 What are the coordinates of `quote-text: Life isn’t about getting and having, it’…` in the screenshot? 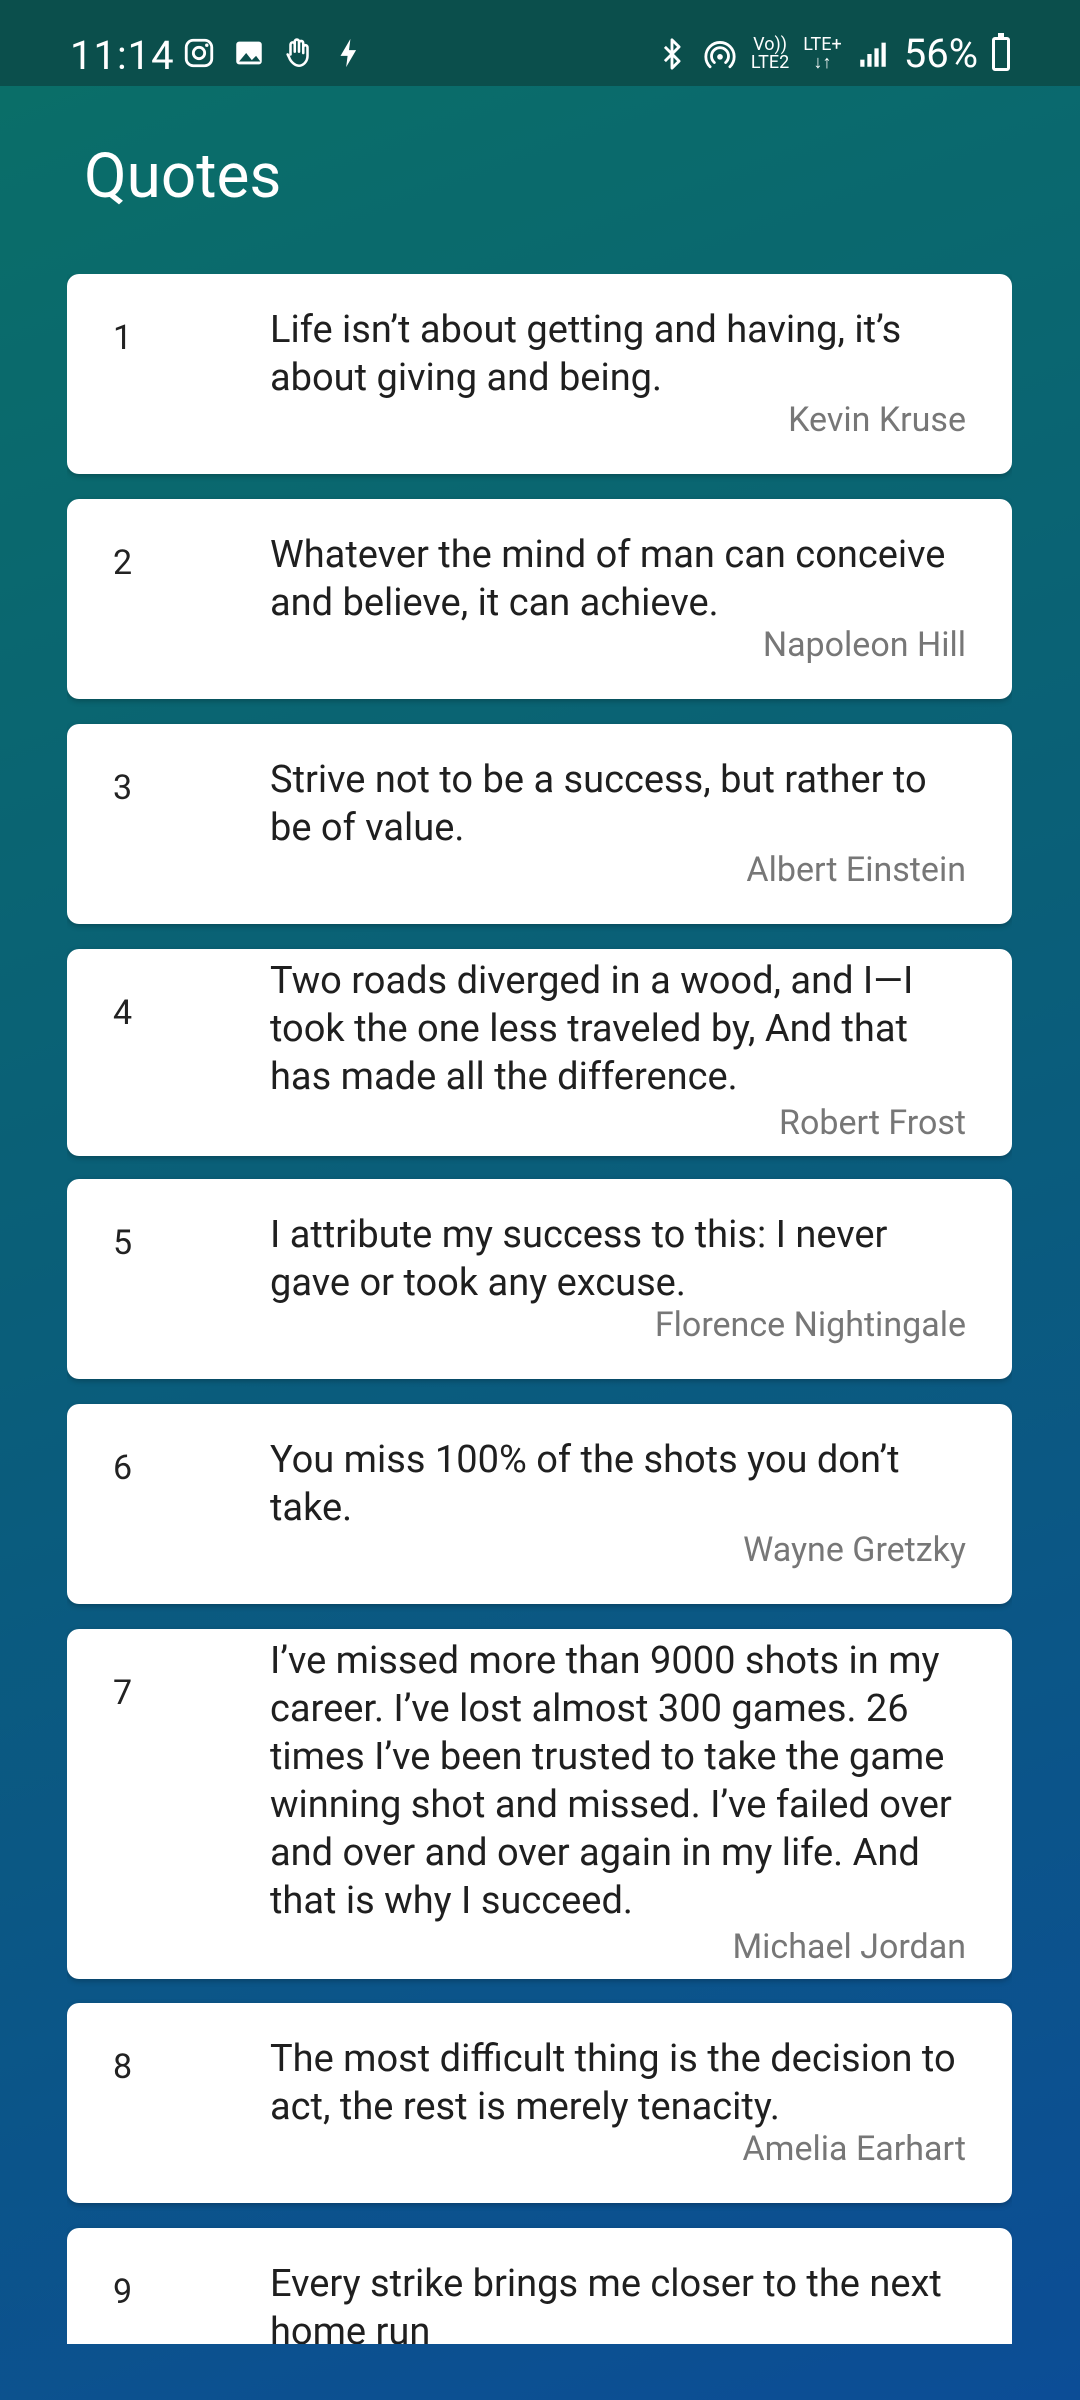 It's located at (586, 354).